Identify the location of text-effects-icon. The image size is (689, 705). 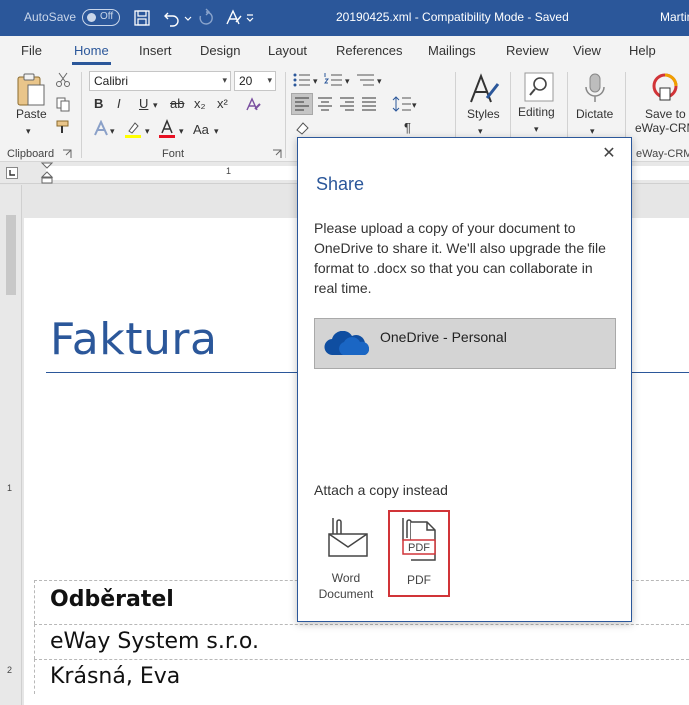
(101, 129).